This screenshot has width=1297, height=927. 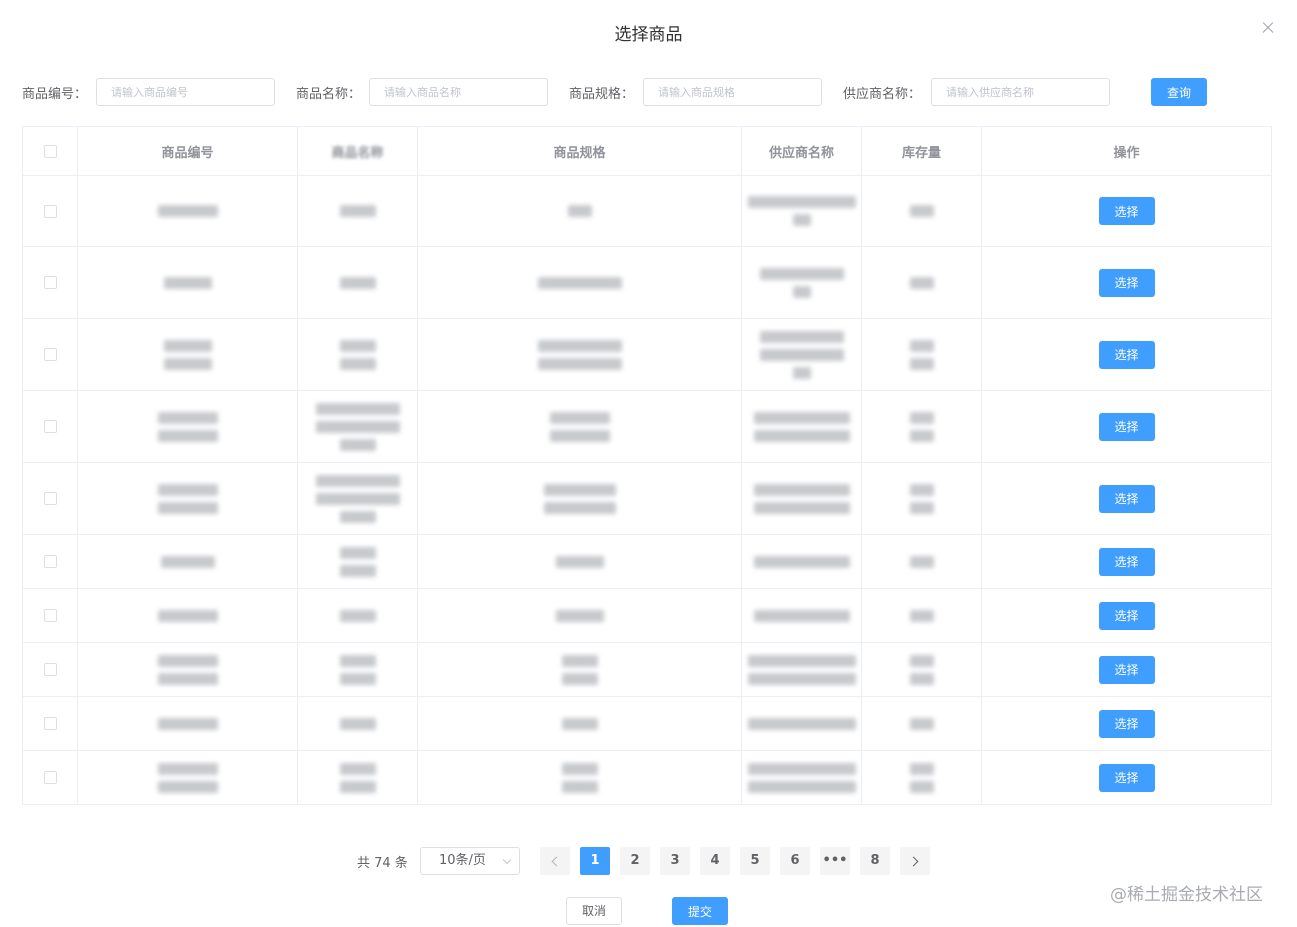 I want to click on cancel-button: 取消, so click(x=594, y=911).